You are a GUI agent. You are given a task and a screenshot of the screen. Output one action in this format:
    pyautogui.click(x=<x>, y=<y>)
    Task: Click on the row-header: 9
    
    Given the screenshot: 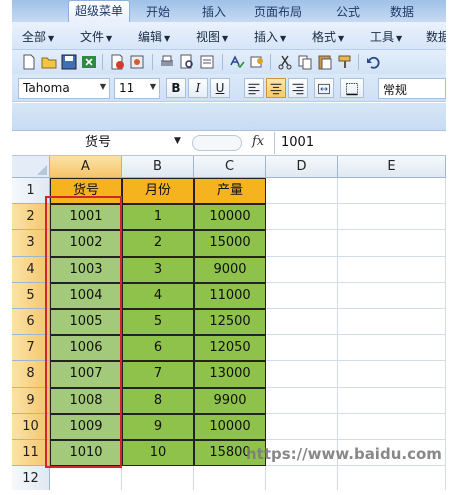 What is the action you would take?
    pyautogui.click(x=31, y=400)
    